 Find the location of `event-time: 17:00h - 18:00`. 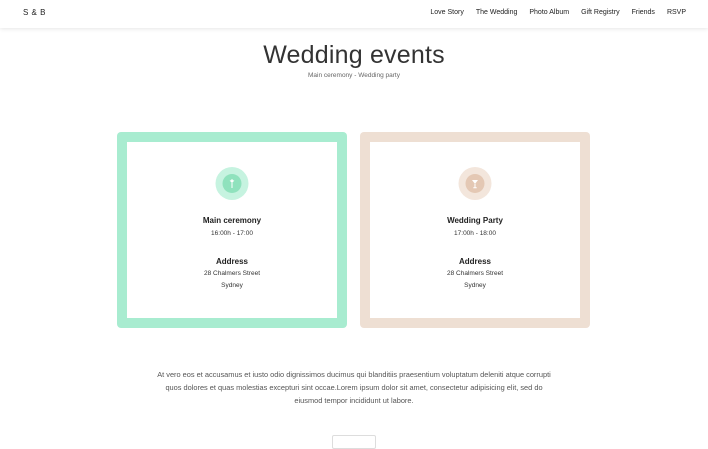

event-time: 17:00h - 18:00 is located at coordinates (475, 233).